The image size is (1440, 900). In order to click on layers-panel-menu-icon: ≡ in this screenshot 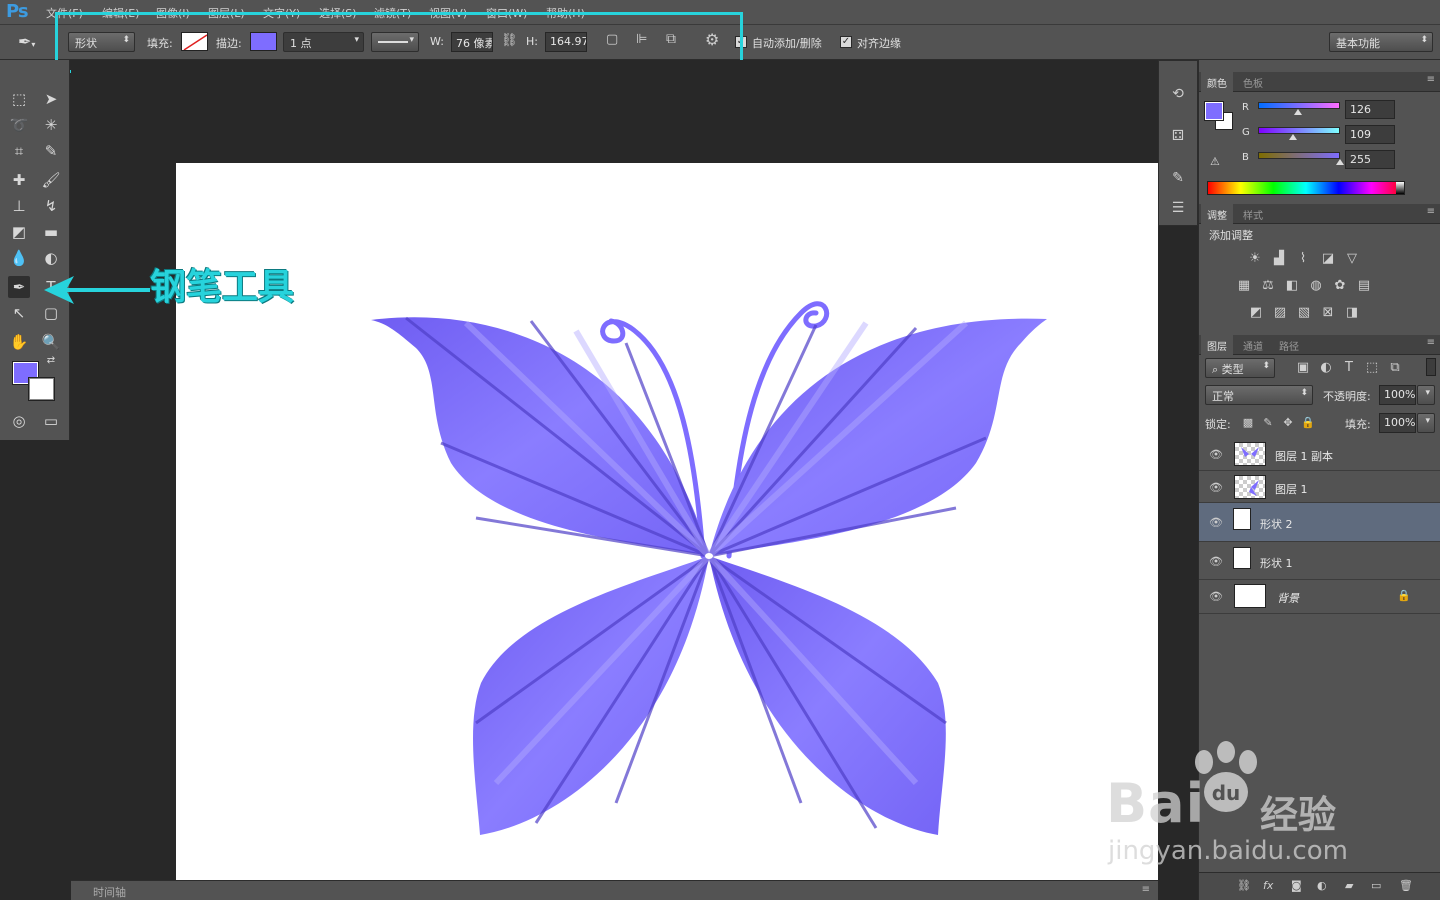, I will do `click(1431, 342)`.